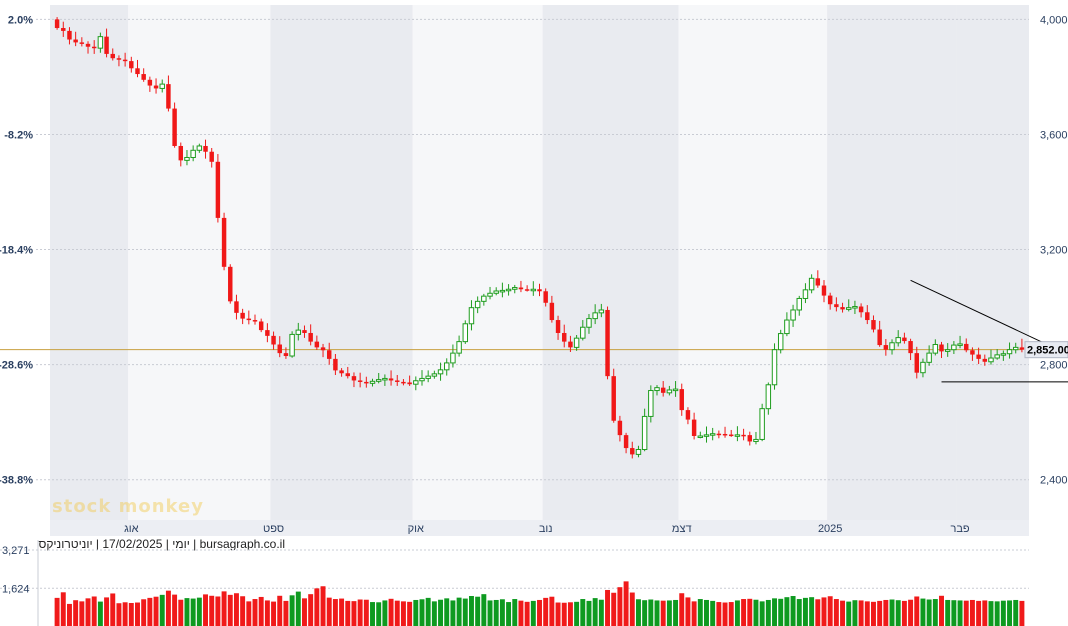 This screenshot has height=626, width=1068. Describe the element at coordinates (416, 529) in the screenshot. I see `month-label: אוק` at that location.